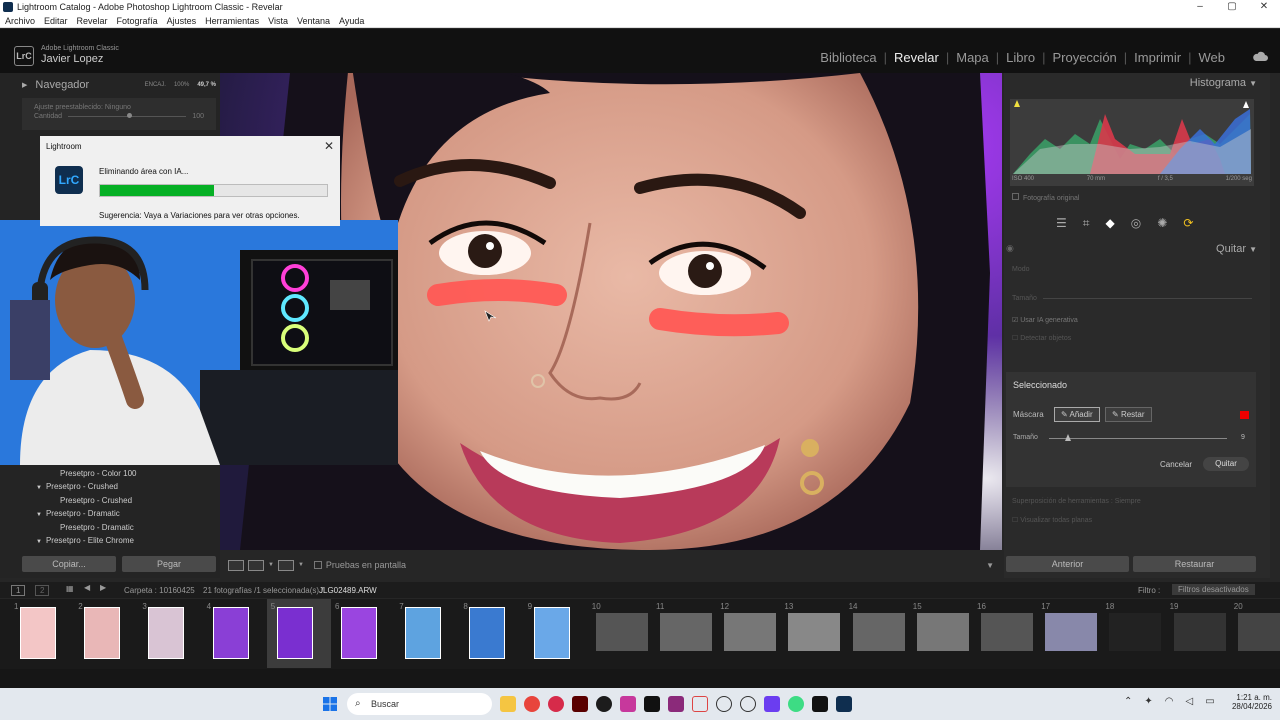 The image size is (1280, 720). What do you see at coordinates (119, 540) in the screenshot?
I see `preset-folder: ▼ Presetpro - Elite Chrome` at bounding box center [119, 540].